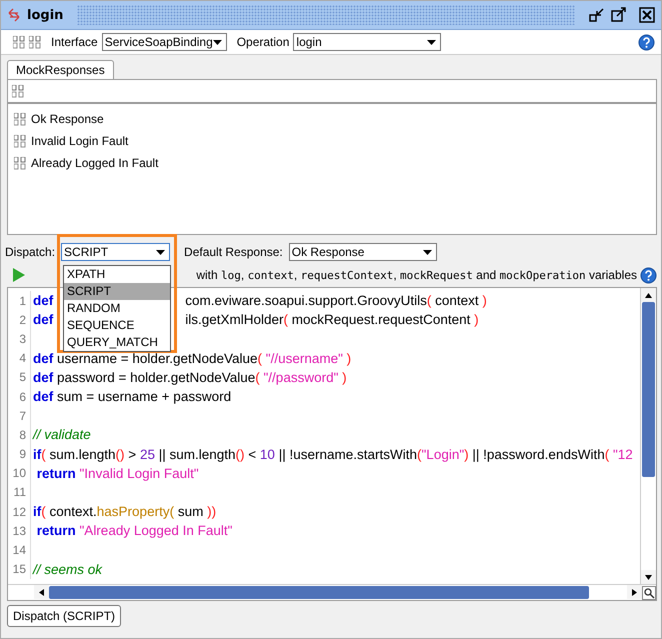  What do you see at coordinates (19, 416) in the screenshot?
I see `line-number: 7` at bounding box center [19, 416].